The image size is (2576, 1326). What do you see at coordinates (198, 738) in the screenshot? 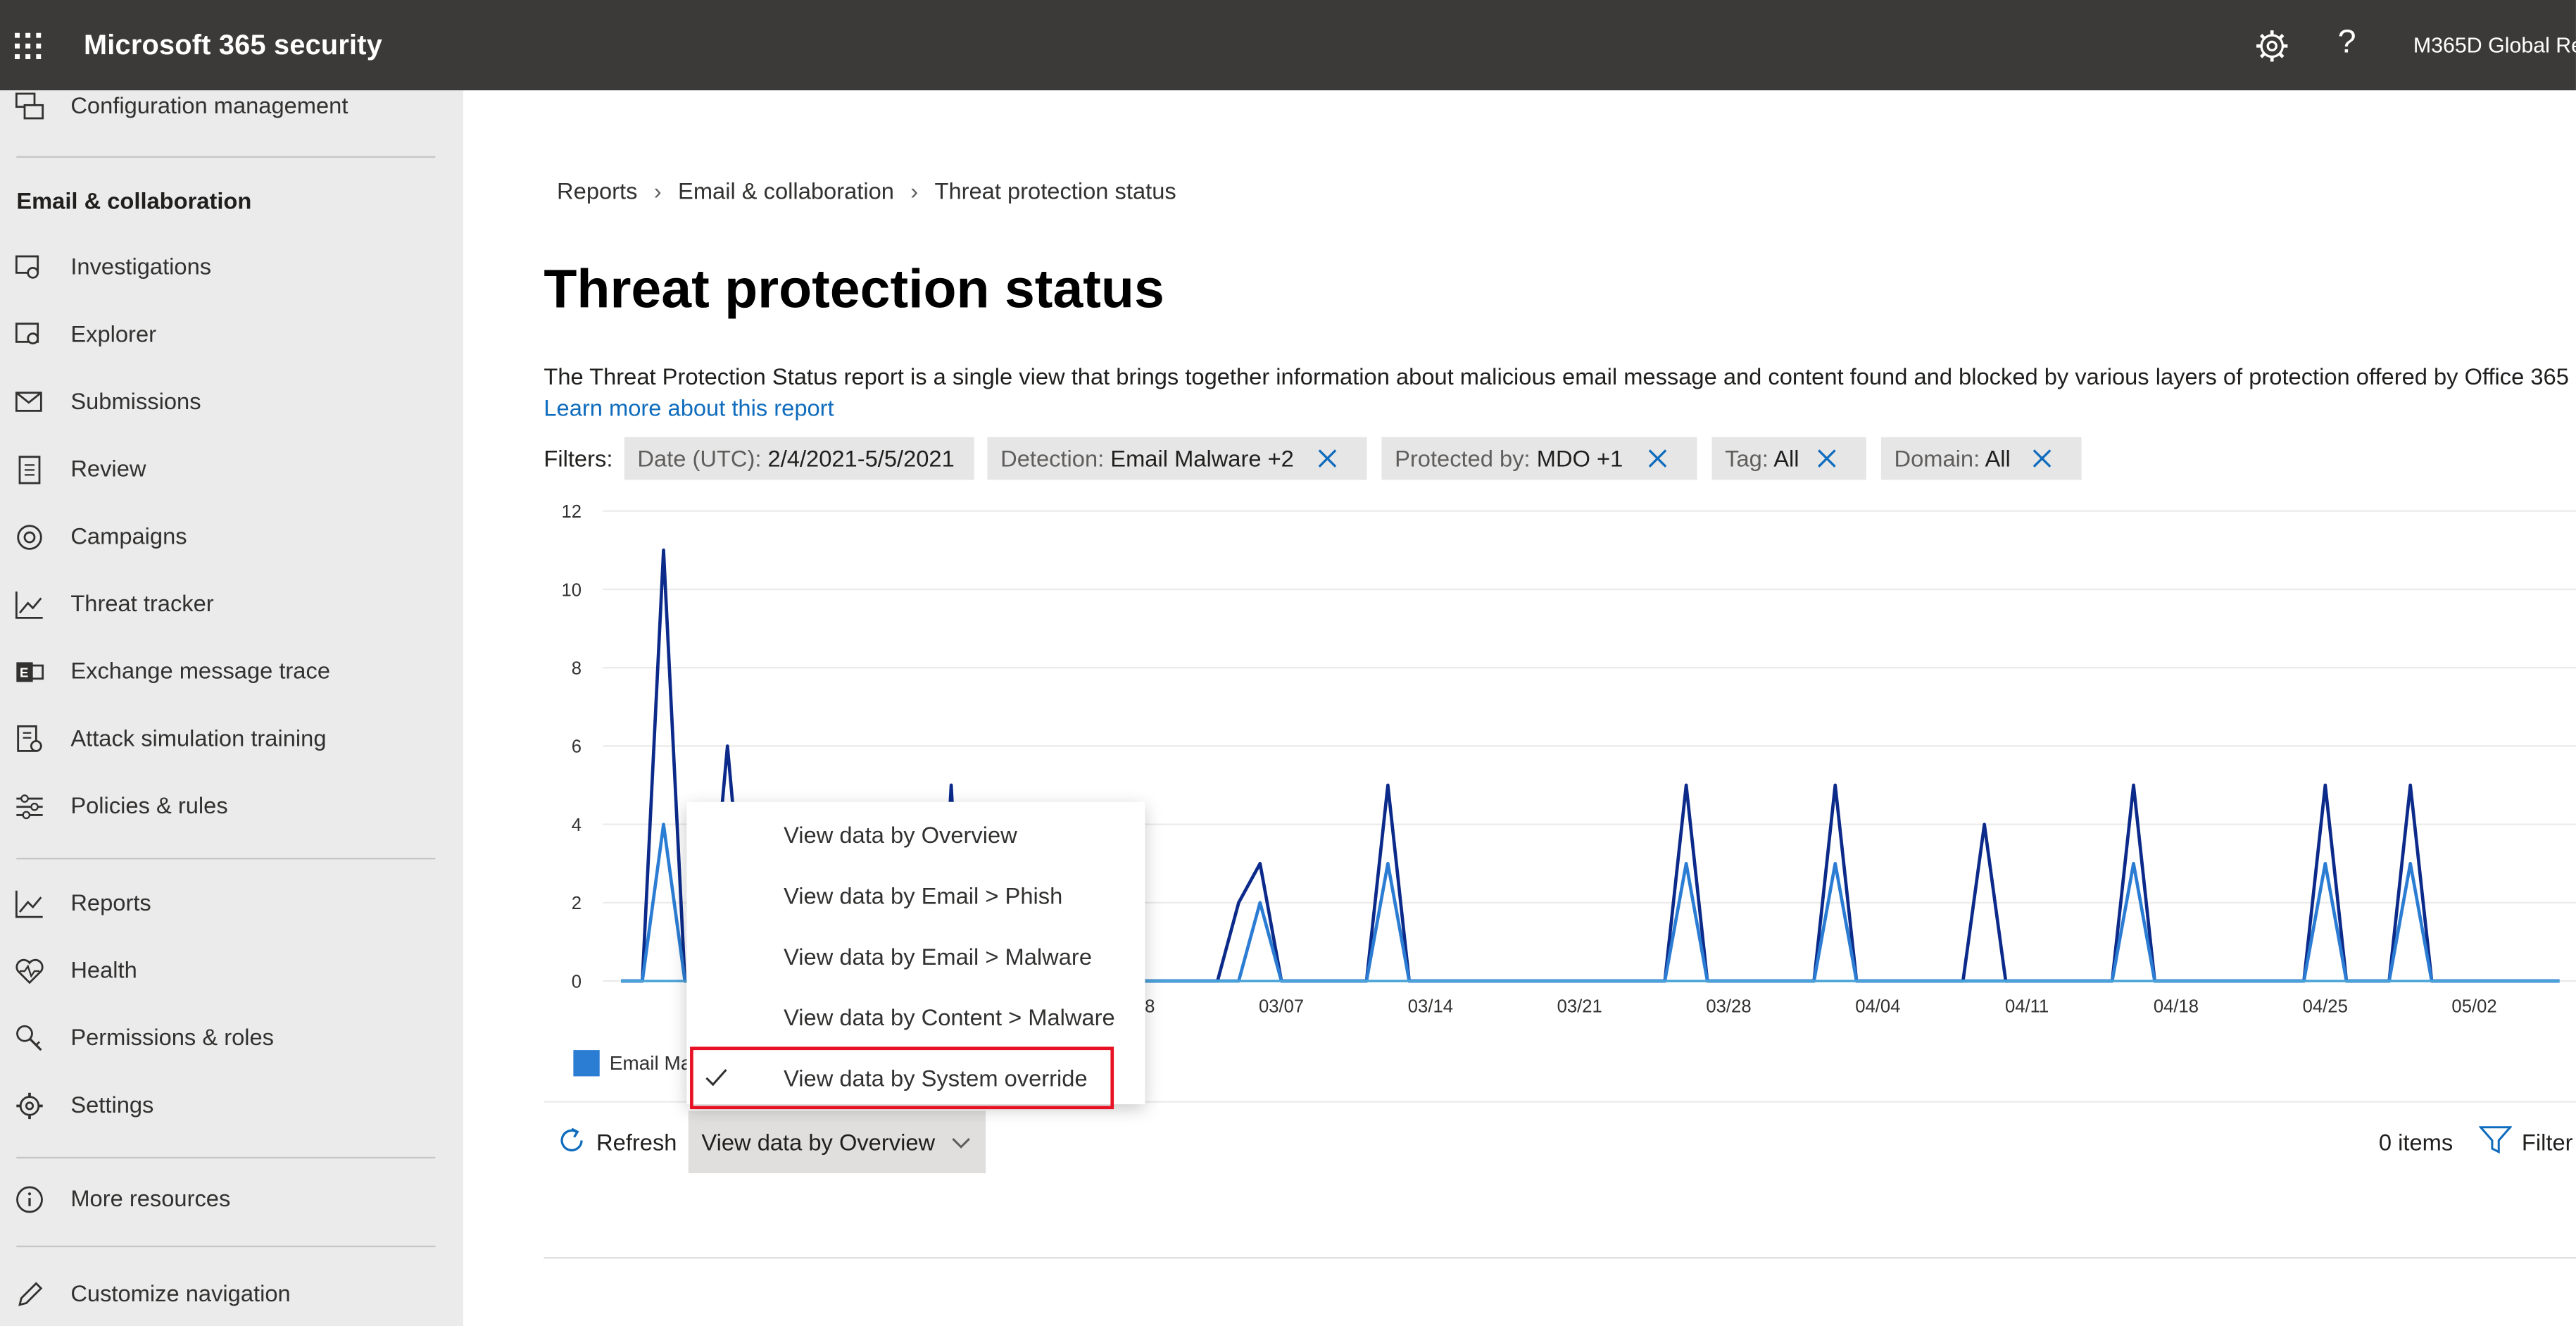
I see `sidebar-item-label: Attack simulation training` at bounding box center [198, 738].